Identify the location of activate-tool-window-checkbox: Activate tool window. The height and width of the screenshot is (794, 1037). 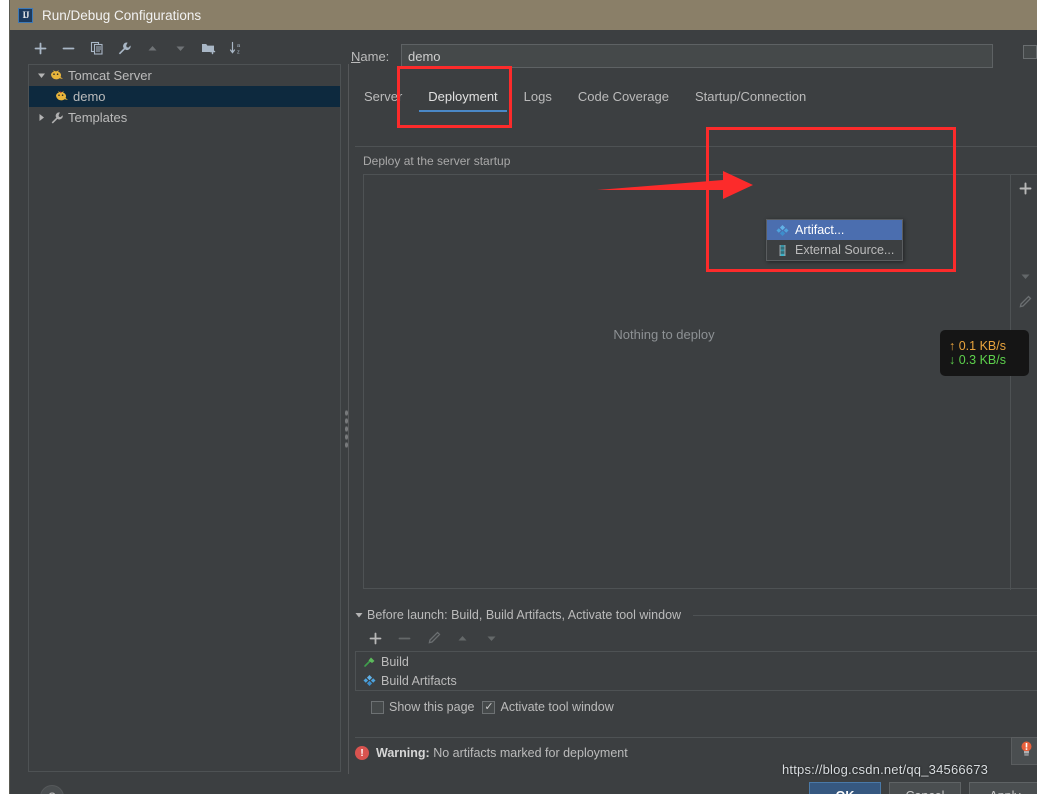
(548, 707).